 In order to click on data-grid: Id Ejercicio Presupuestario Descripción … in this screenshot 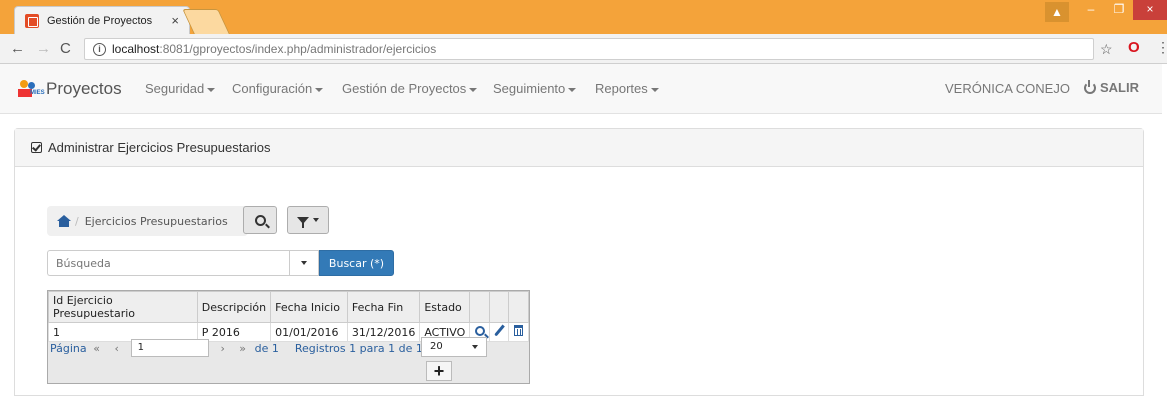, I will do `click(288, 337)`.